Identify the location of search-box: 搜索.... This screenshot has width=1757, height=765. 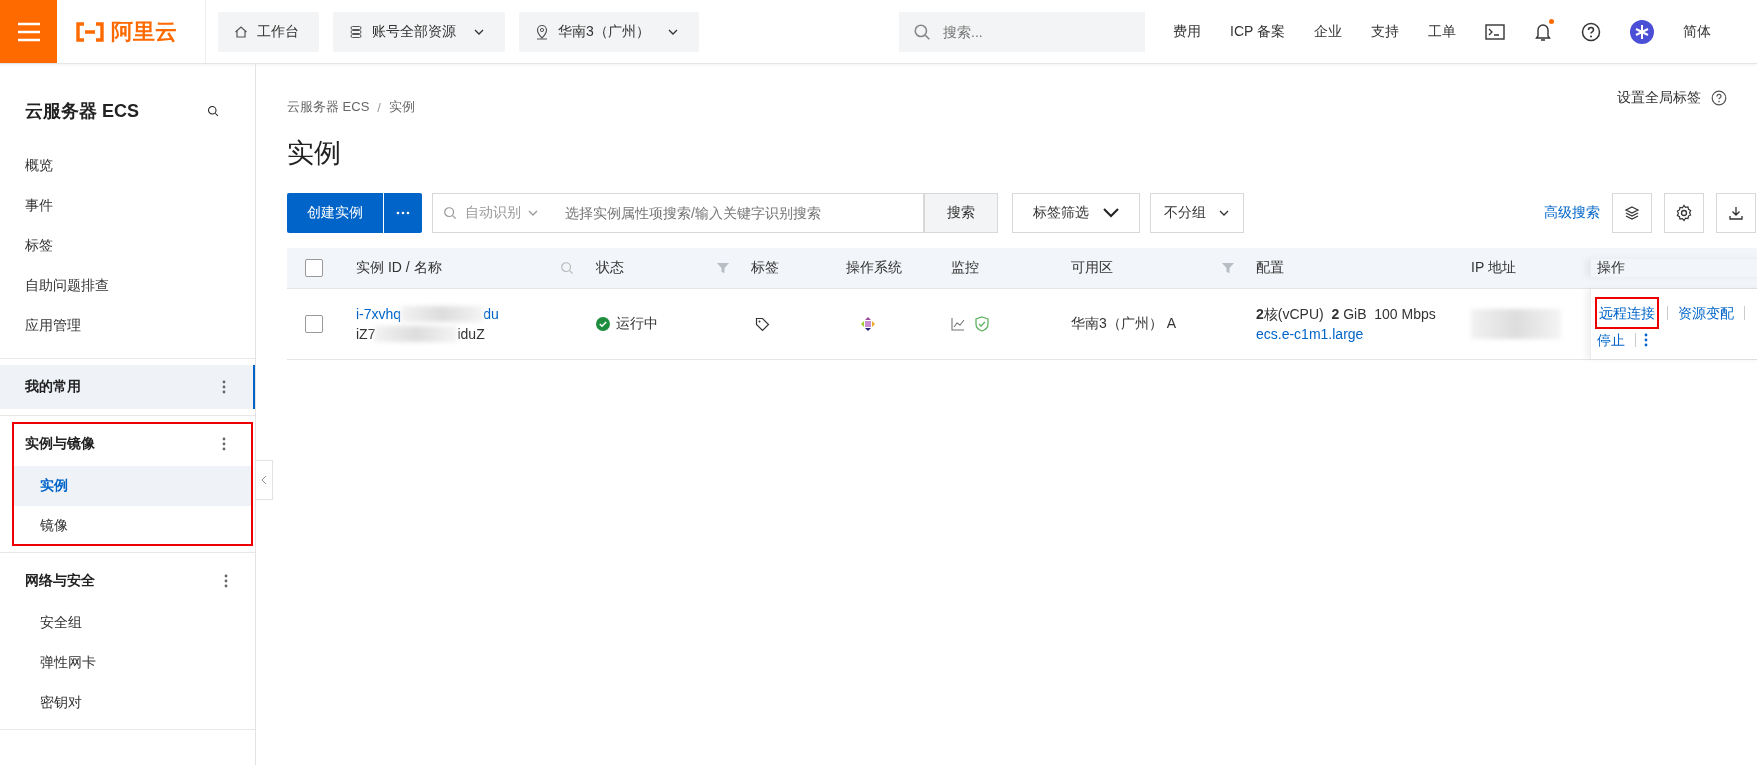
(1022, 31).